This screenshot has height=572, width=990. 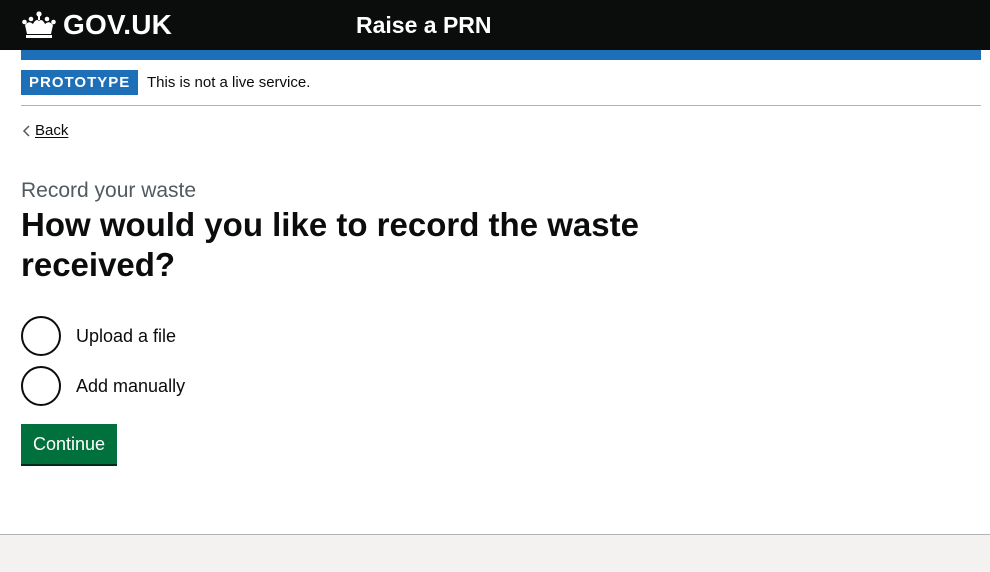 What do you see at coordinates (52, 130) in the screenshot?
I see `back-link-label: Back` at bounding box center [52, 130].